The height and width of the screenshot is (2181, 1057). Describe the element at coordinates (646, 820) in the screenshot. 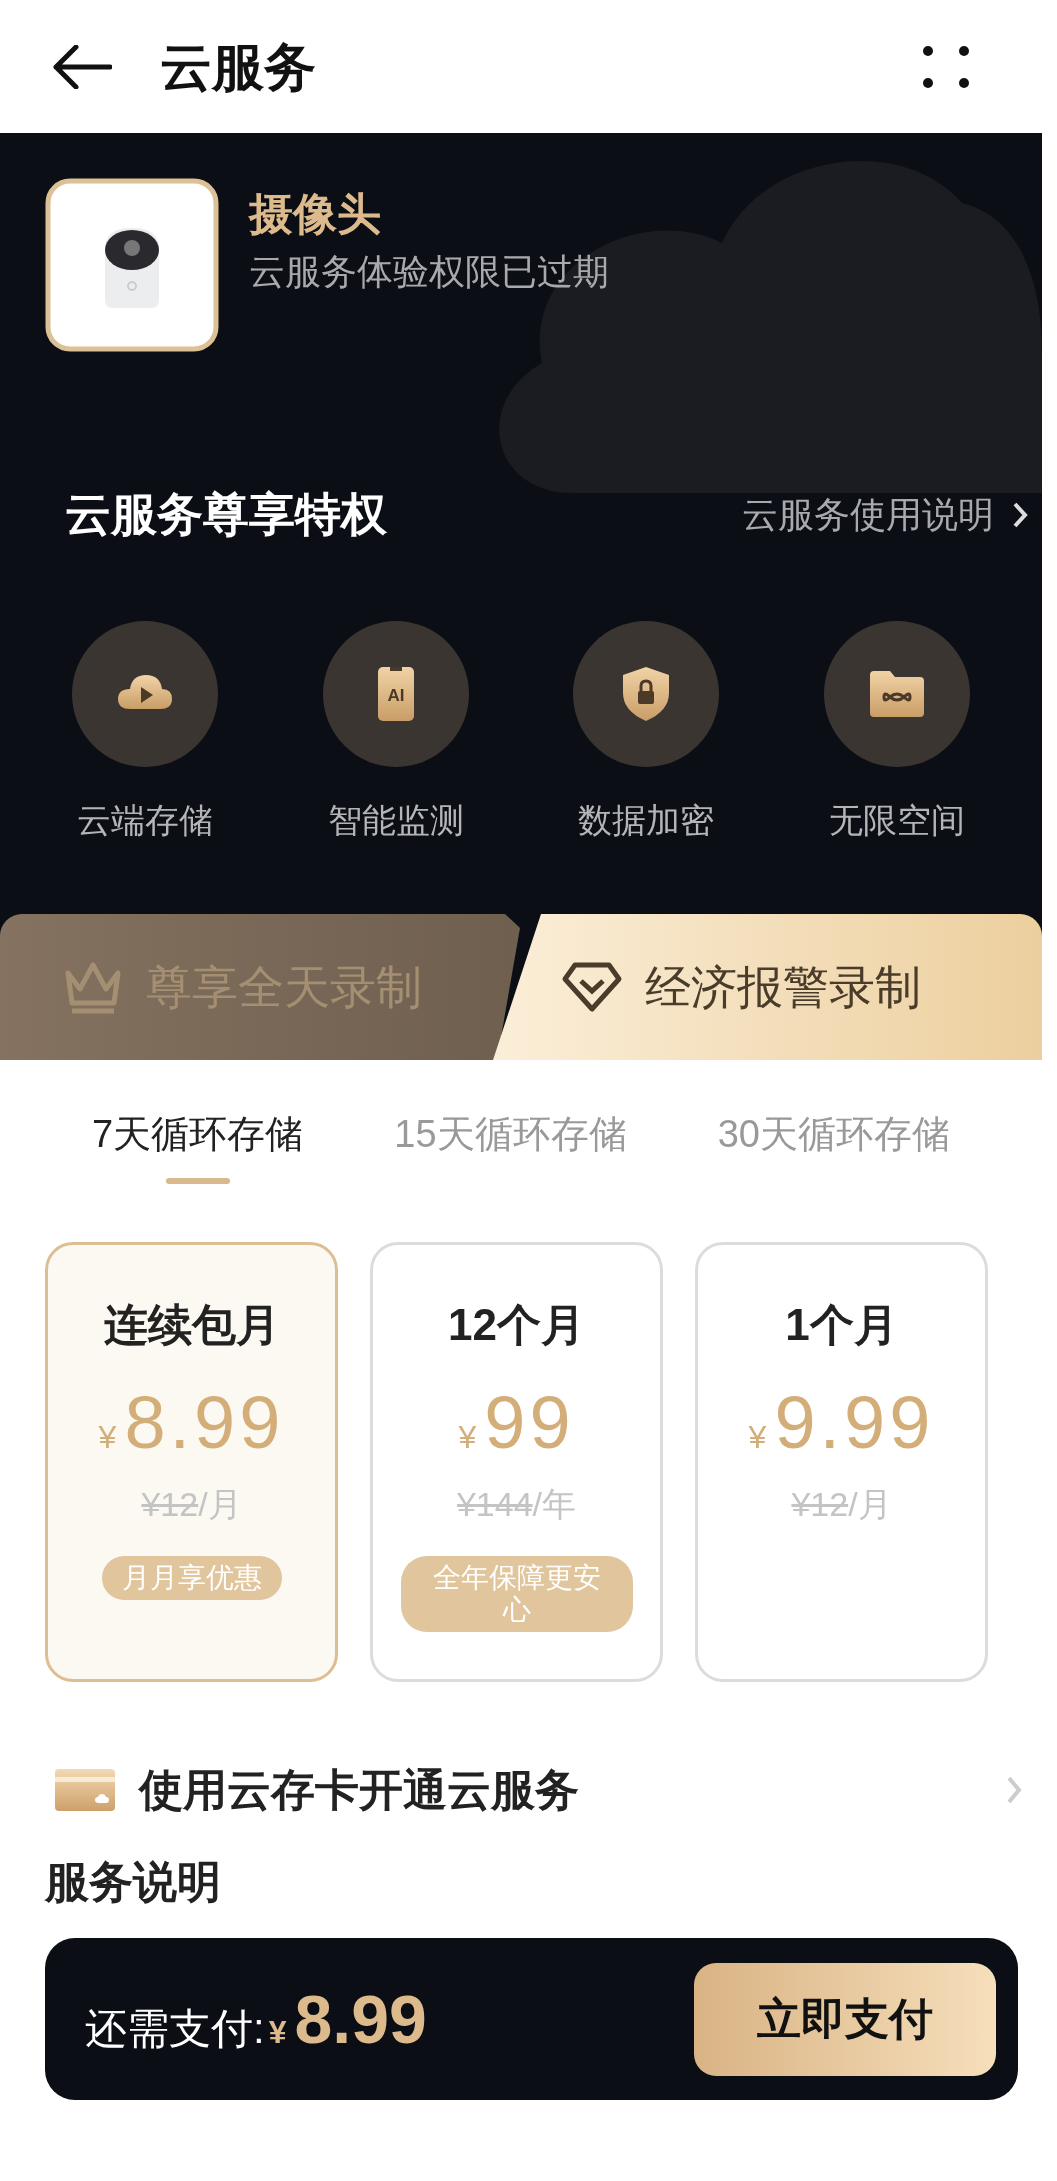

I see `feature-label: 数据加密` at that location.